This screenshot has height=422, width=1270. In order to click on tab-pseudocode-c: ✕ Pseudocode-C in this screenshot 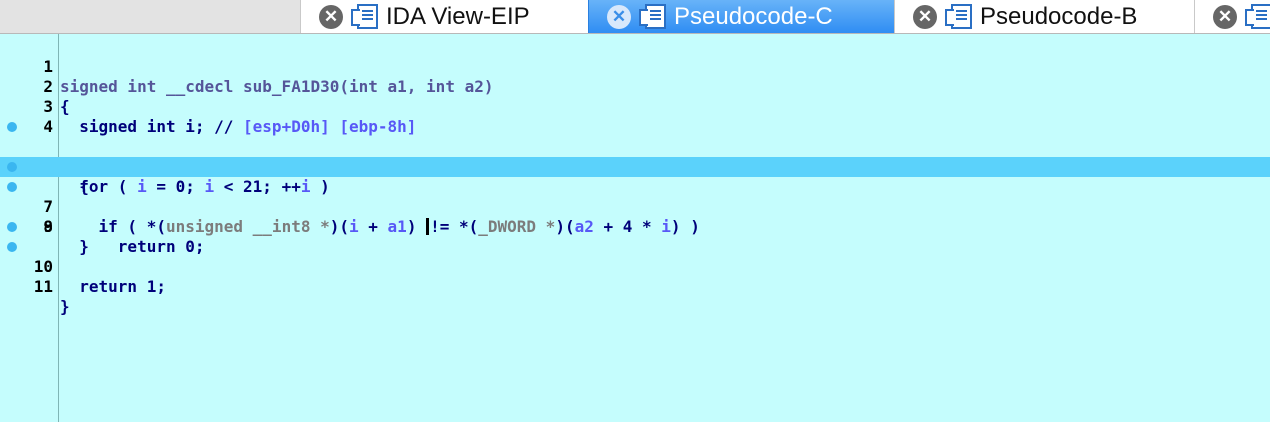, I will do `click(741, 16)`.